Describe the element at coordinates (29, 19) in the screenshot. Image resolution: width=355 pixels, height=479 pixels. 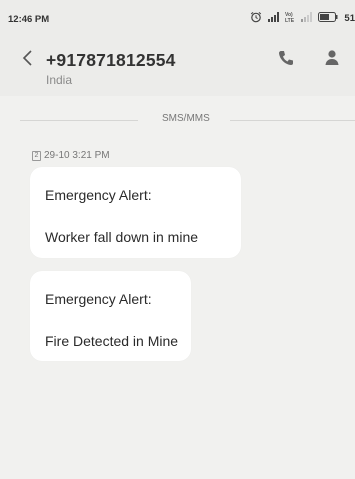
I see `status-time: 12:46 PM` at that location.